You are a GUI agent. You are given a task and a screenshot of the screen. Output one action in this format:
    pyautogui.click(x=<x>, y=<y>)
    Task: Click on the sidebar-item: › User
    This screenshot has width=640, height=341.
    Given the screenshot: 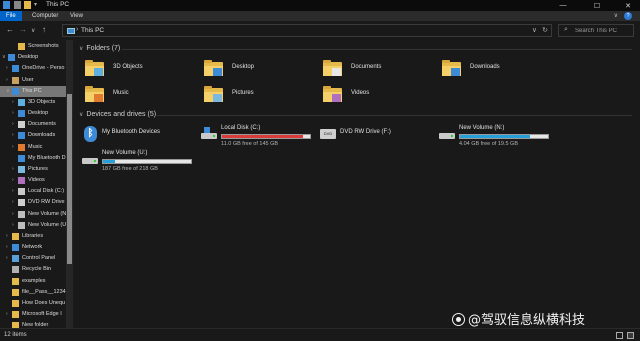 What is the action you would take?
    pyautogui.click(x=33, y=80)
    